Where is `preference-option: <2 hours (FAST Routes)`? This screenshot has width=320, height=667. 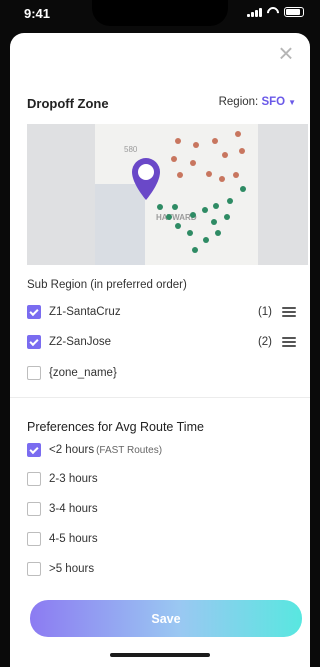
preference-option: <2 hours (FAST Routes) is located at coordinates (161, 450).